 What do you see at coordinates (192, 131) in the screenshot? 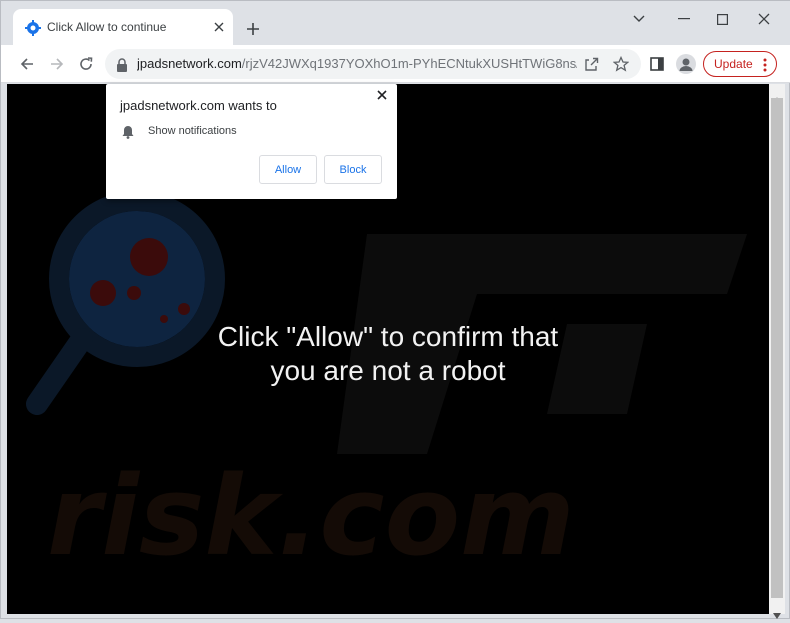
I see `permission-text: Show notifications` at bounding box center [192, 131].